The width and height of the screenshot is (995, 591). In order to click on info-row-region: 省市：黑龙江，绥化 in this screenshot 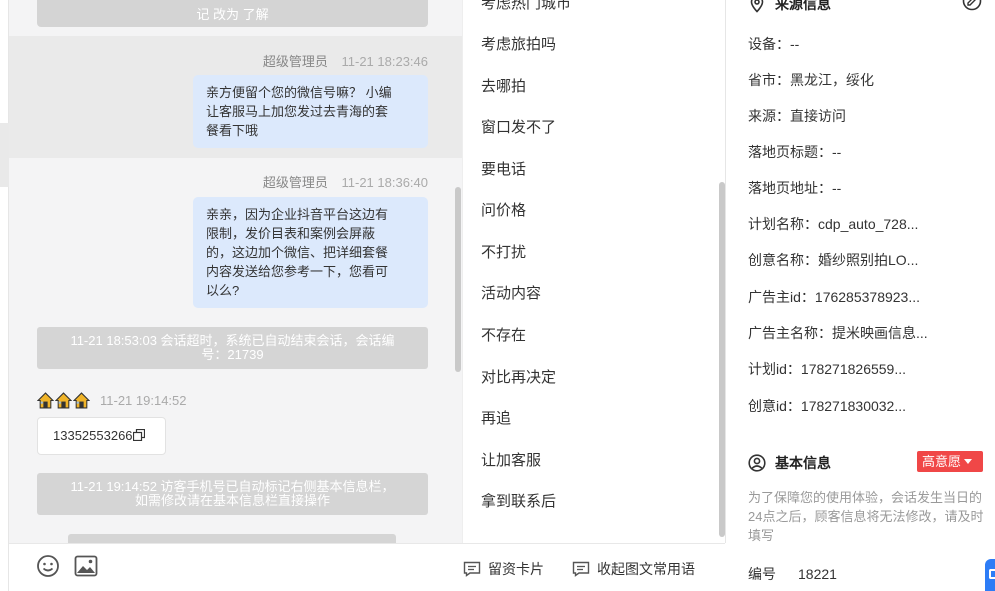, I will do `click(811, 80)`.